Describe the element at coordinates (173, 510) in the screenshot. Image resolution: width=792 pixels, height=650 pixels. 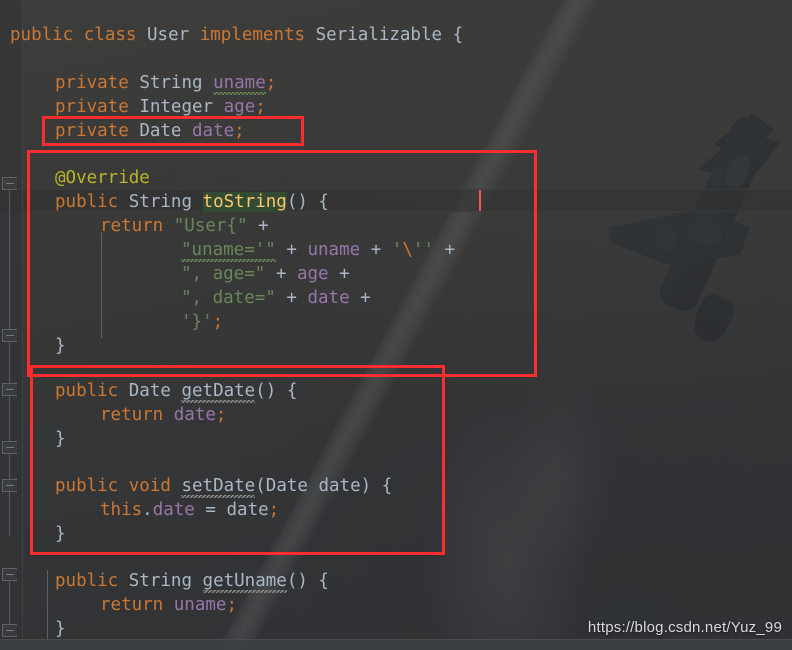
I see `field-date-assign-target: date` at that location.